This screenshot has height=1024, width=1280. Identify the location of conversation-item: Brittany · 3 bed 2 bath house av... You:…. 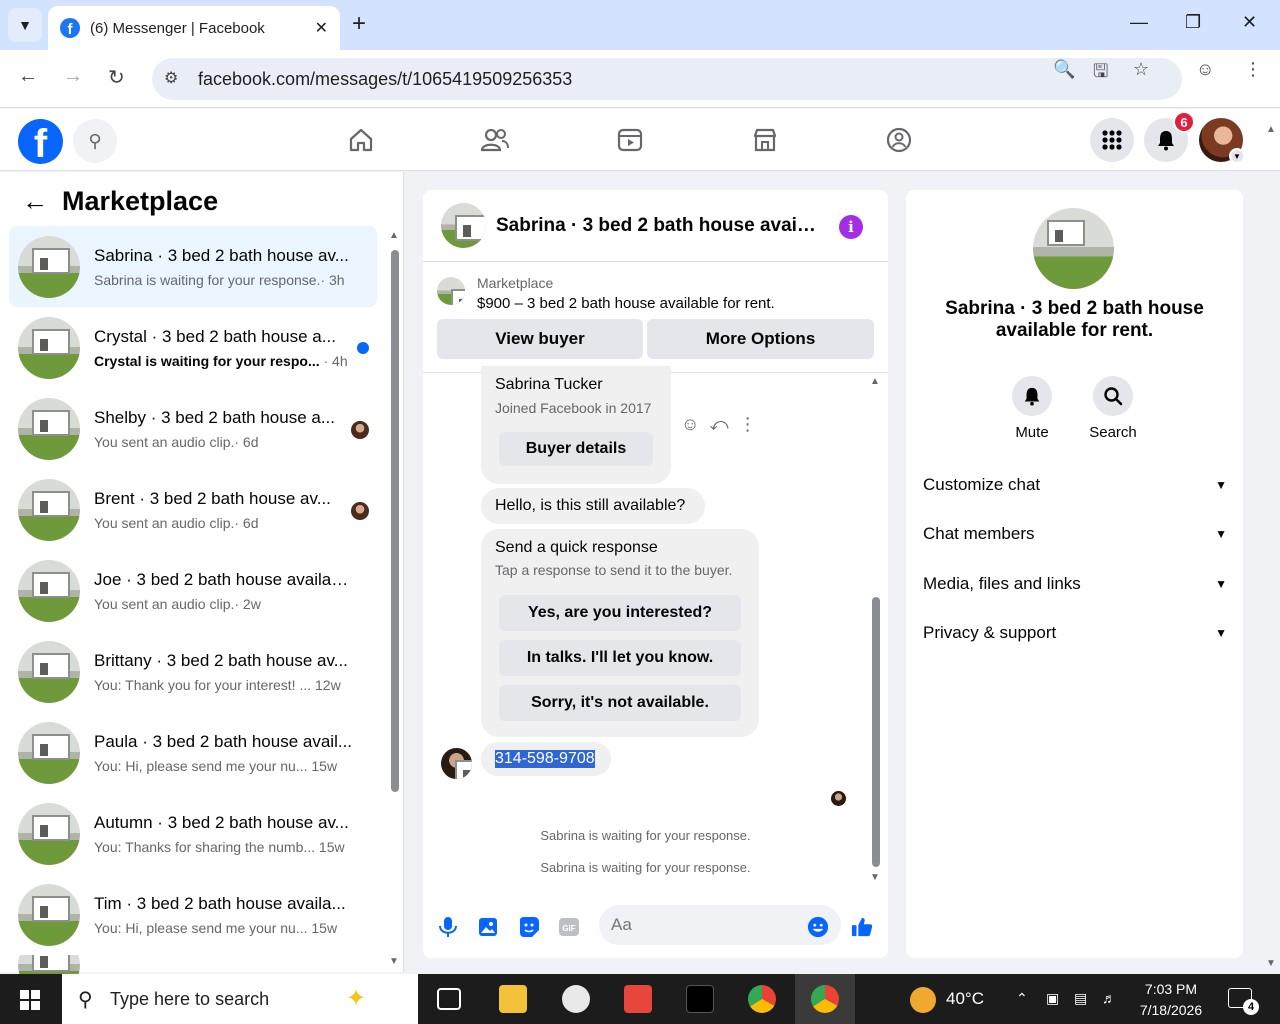
(193, 671).